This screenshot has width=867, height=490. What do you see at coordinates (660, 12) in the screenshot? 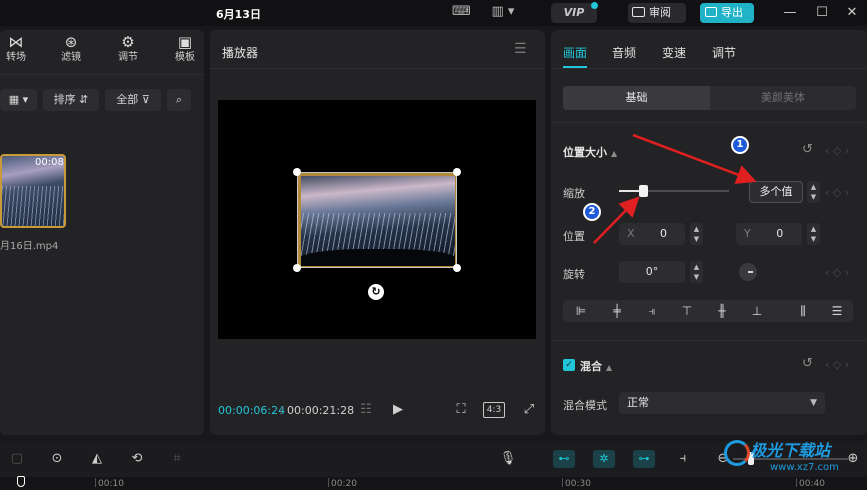
I see `review-label: 审阅` at bounding box center [660, 12].